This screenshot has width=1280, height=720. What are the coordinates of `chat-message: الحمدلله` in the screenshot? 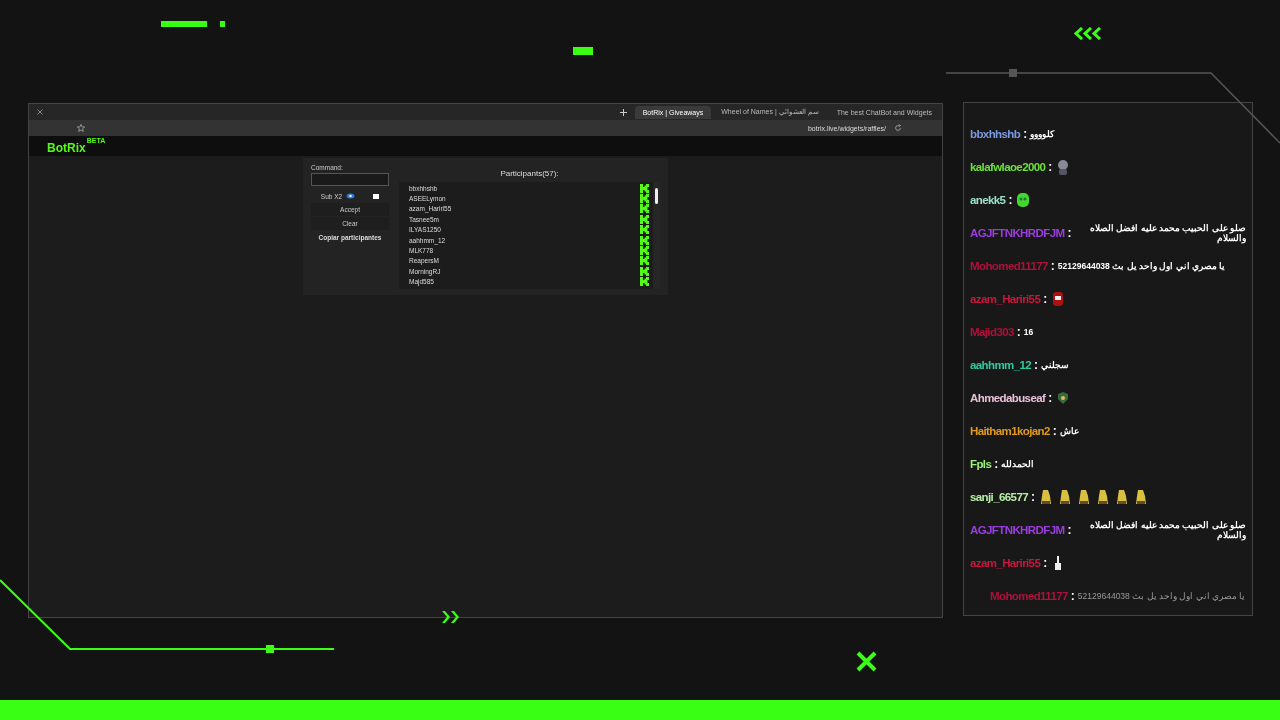 It's located at (1018, 463).